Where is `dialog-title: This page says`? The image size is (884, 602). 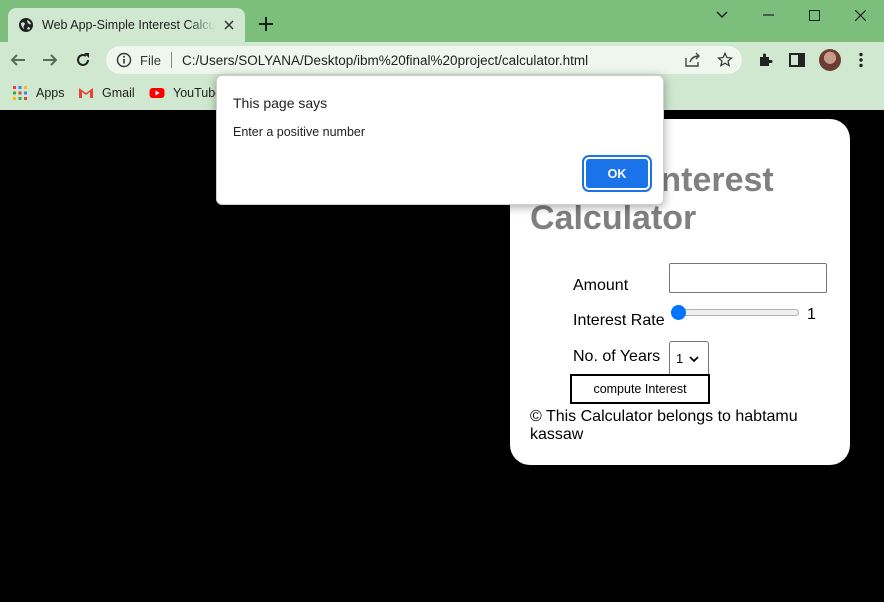 dialog-title: This page says is located at coordinates (280, 103).